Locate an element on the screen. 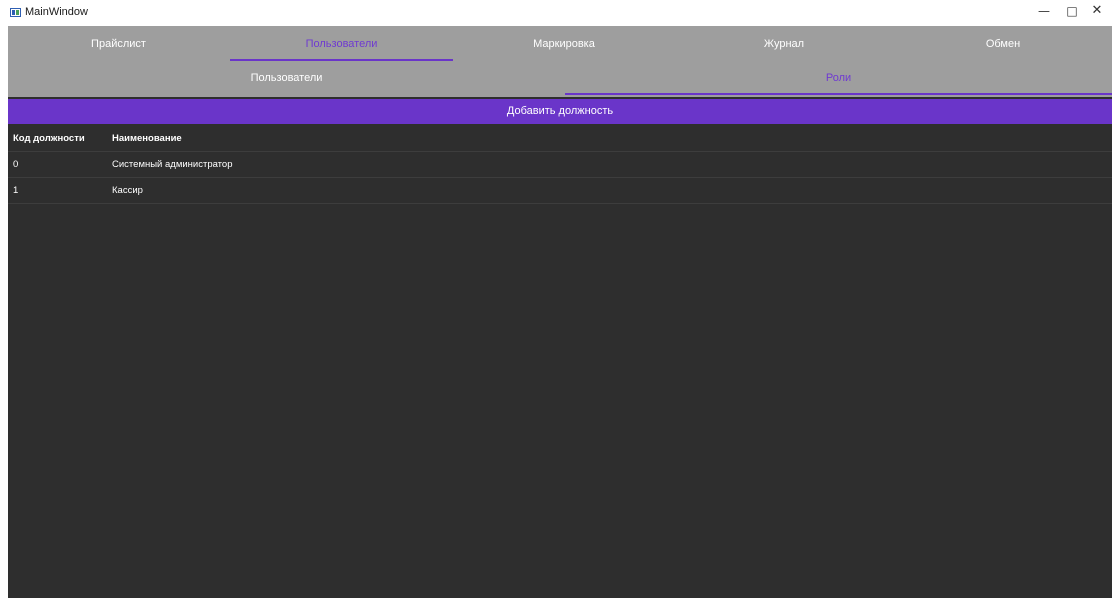 This screenshot has height=598, width=1112. add-position-button: Добавить должность is located at coordinates (560, 111).